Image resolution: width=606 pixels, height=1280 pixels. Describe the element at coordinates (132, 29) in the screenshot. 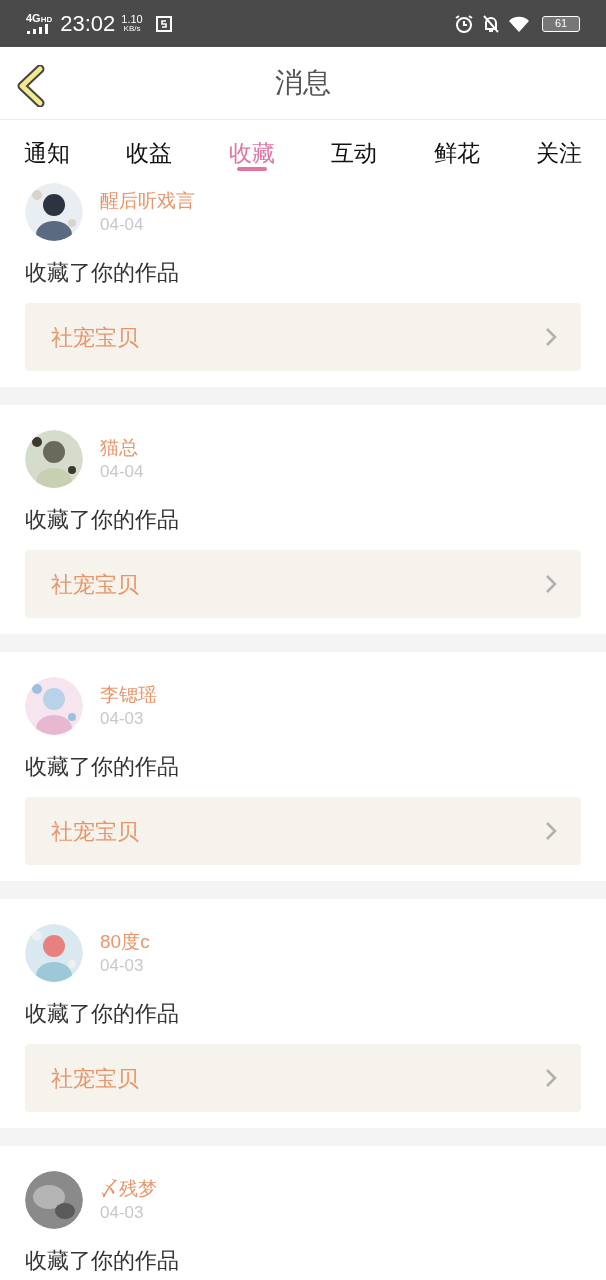

I see `speed-unit: KB/s` at that location.